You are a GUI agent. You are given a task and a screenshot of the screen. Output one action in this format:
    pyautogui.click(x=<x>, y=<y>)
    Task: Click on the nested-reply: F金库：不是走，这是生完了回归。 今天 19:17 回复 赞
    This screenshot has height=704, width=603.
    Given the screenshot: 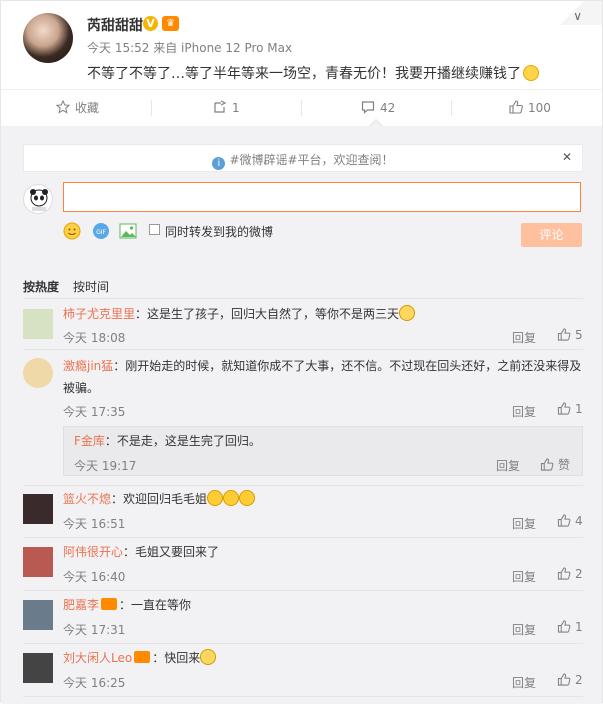 What is the action you would take?
    pyautogui.click(x=323, y=451)
    